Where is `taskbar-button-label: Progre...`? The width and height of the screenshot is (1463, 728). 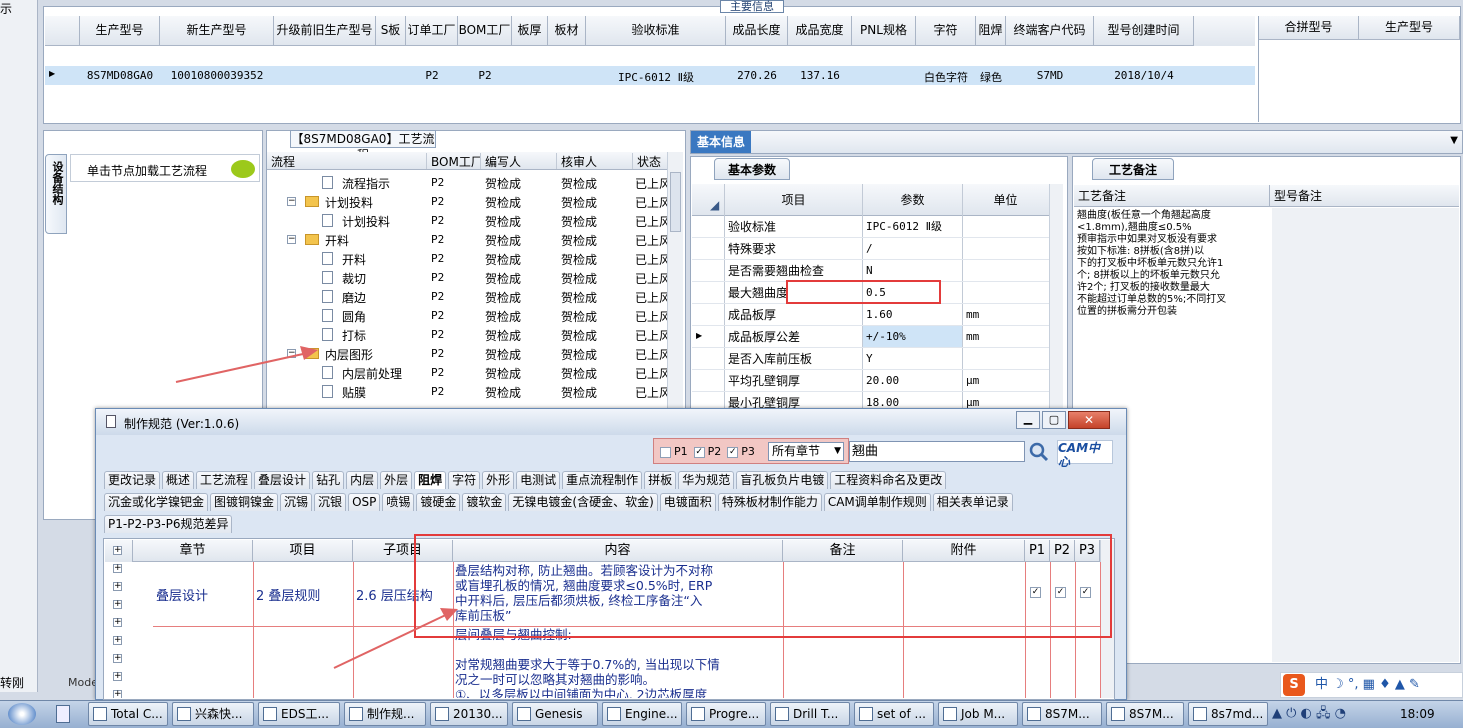 taskbar-button-label: Progre... is located at coordinates (734, 714).